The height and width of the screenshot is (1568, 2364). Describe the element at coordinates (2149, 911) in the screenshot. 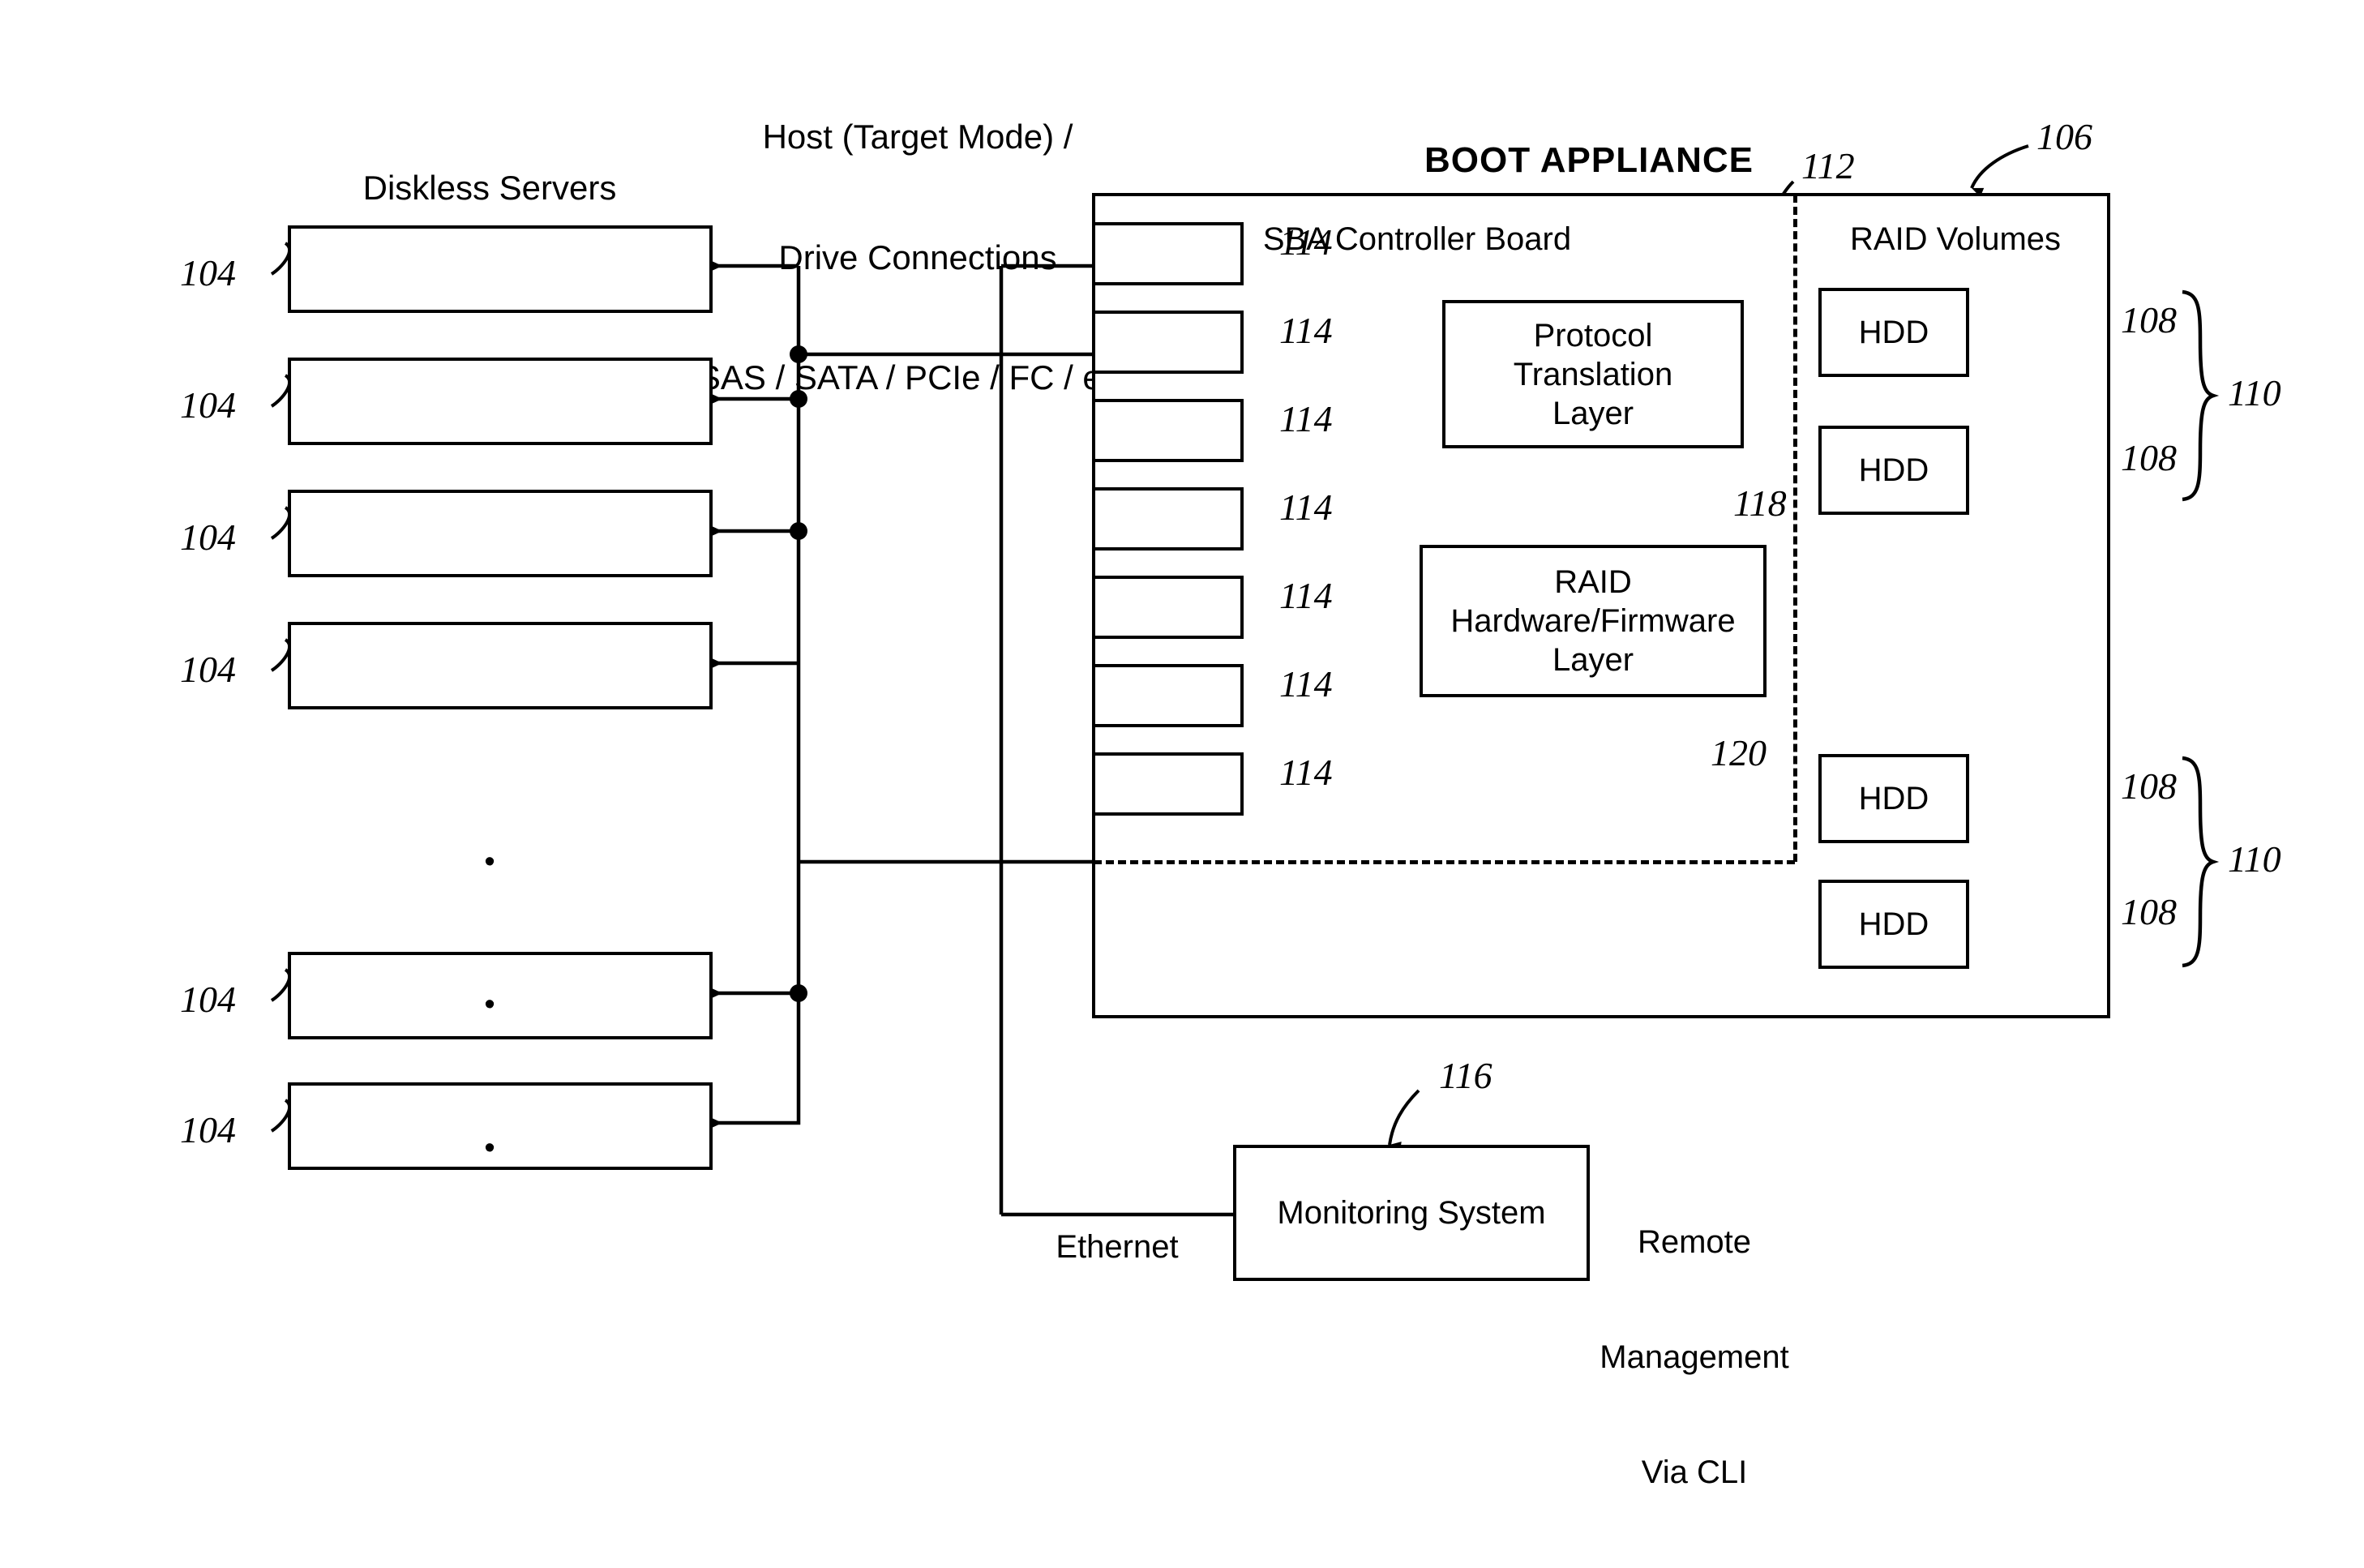

I see `ref-108-4: 108` at that location.